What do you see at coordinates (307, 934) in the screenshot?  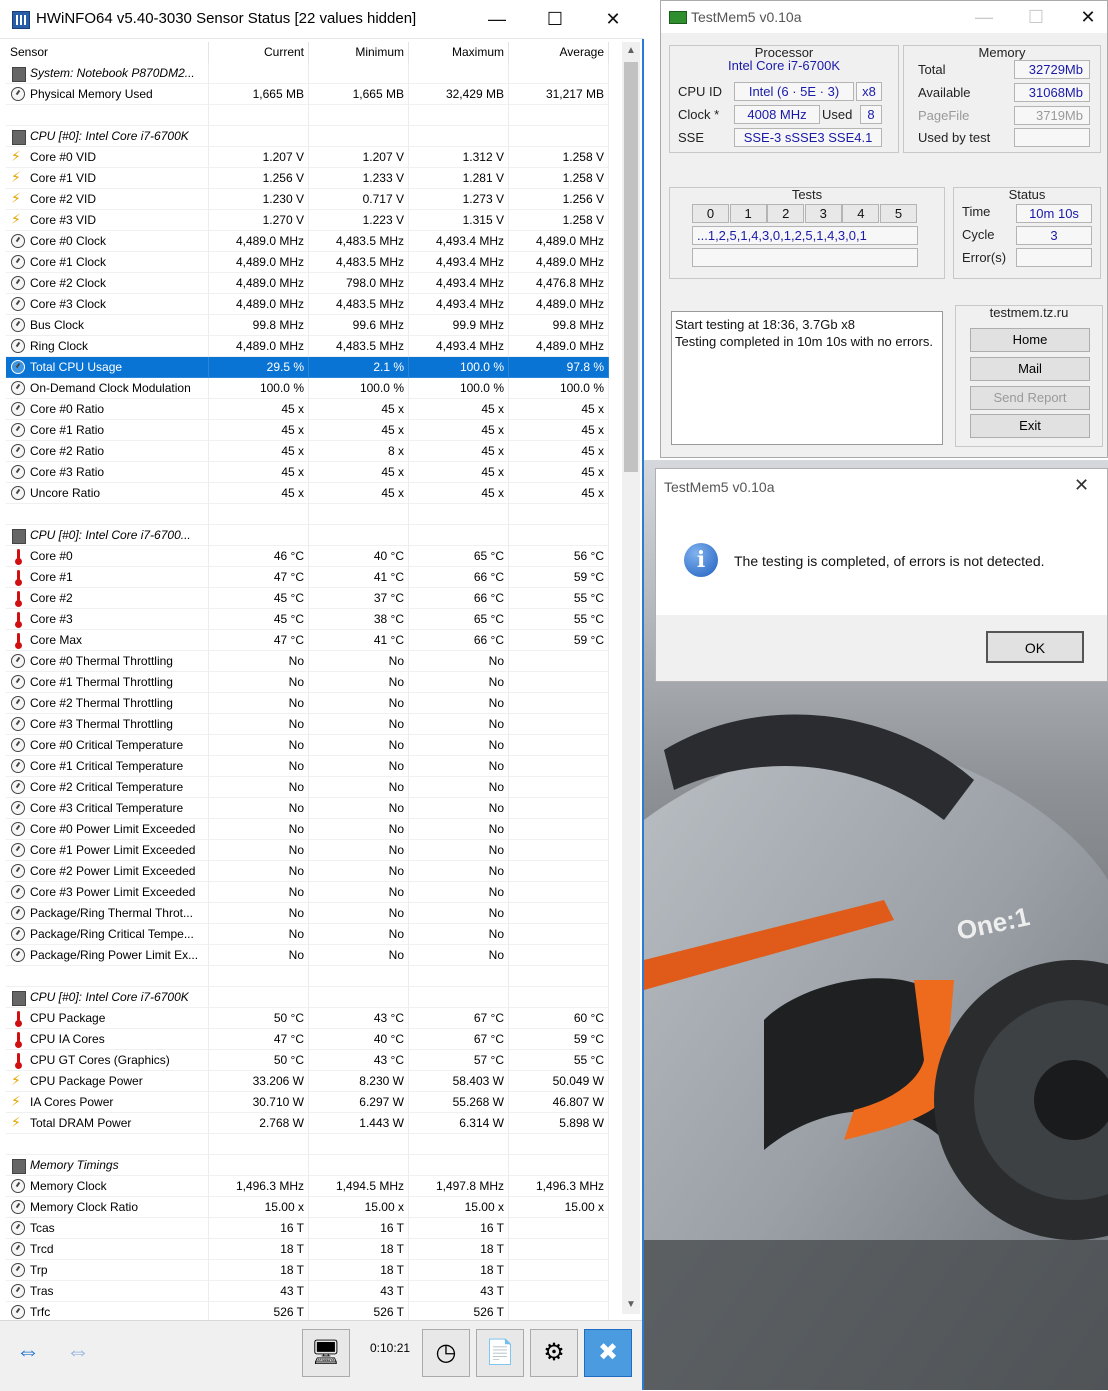 I see `sensor-row: Package/Ring Critical Tempe... No No No` at bounding box center [307, 934].